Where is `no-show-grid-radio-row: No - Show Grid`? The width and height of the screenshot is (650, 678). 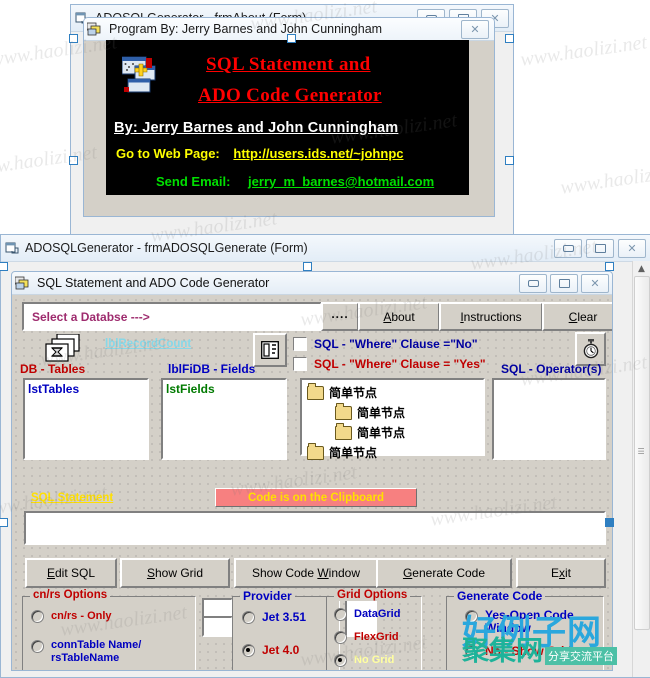 no-show-grid-radio-row: No - Show Grid is located at coordinates (534, 651).